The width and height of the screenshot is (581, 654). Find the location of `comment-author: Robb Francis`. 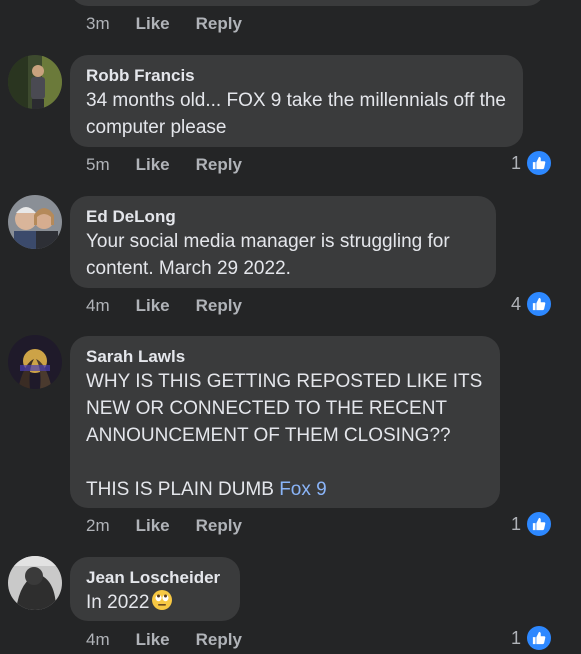

comment-author: Robb Francis is located at coordinates (296, 76).